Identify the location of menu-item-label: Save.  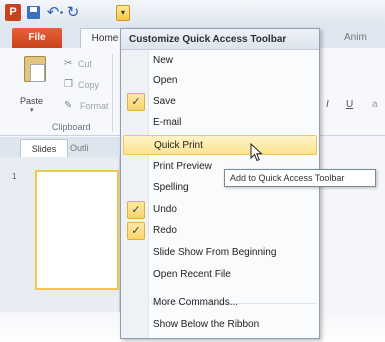
(164, 101).